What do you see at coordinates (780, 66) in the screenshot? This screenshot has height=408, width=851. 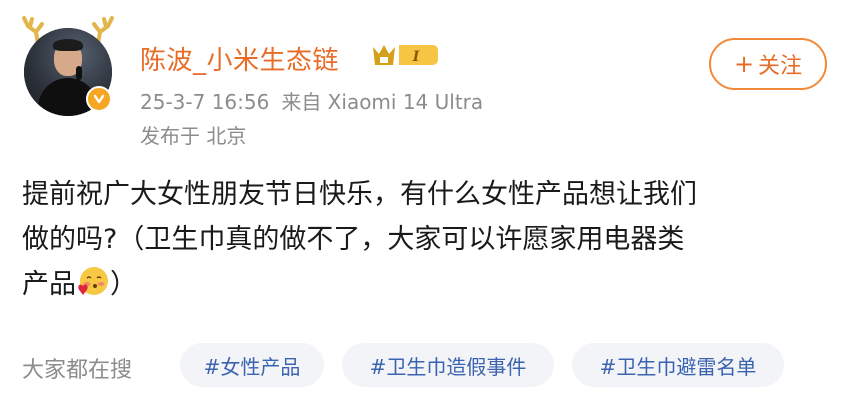 I see `follow-label: 关注` at bounding box center [780, 66].